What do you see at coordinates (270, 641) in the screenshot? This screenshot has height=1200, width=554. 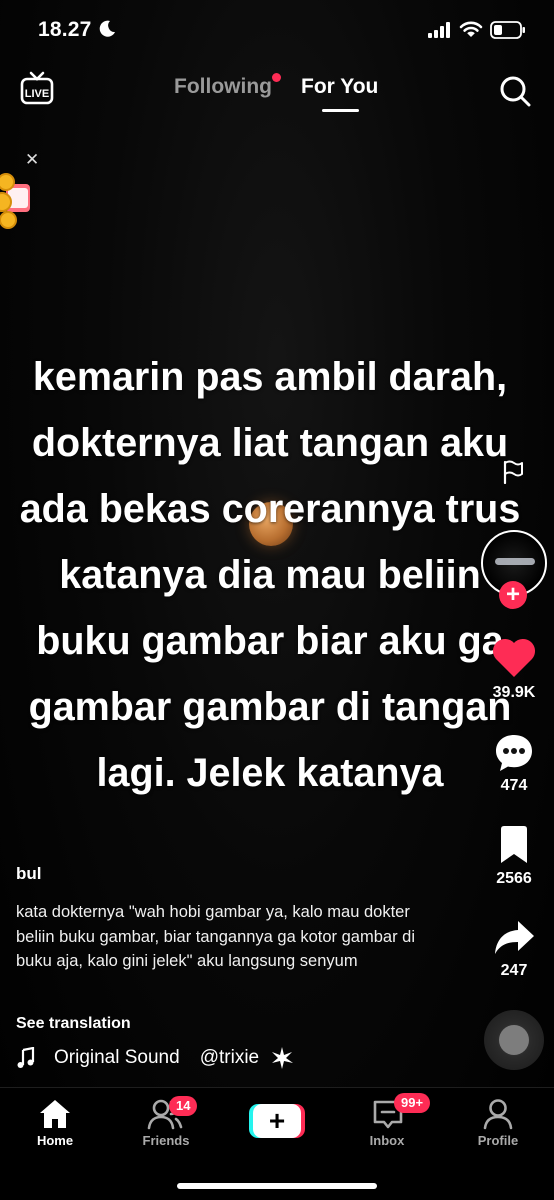 I see `overlay-line: buku gambar biar aku ga` at bounding box center [270, 641].